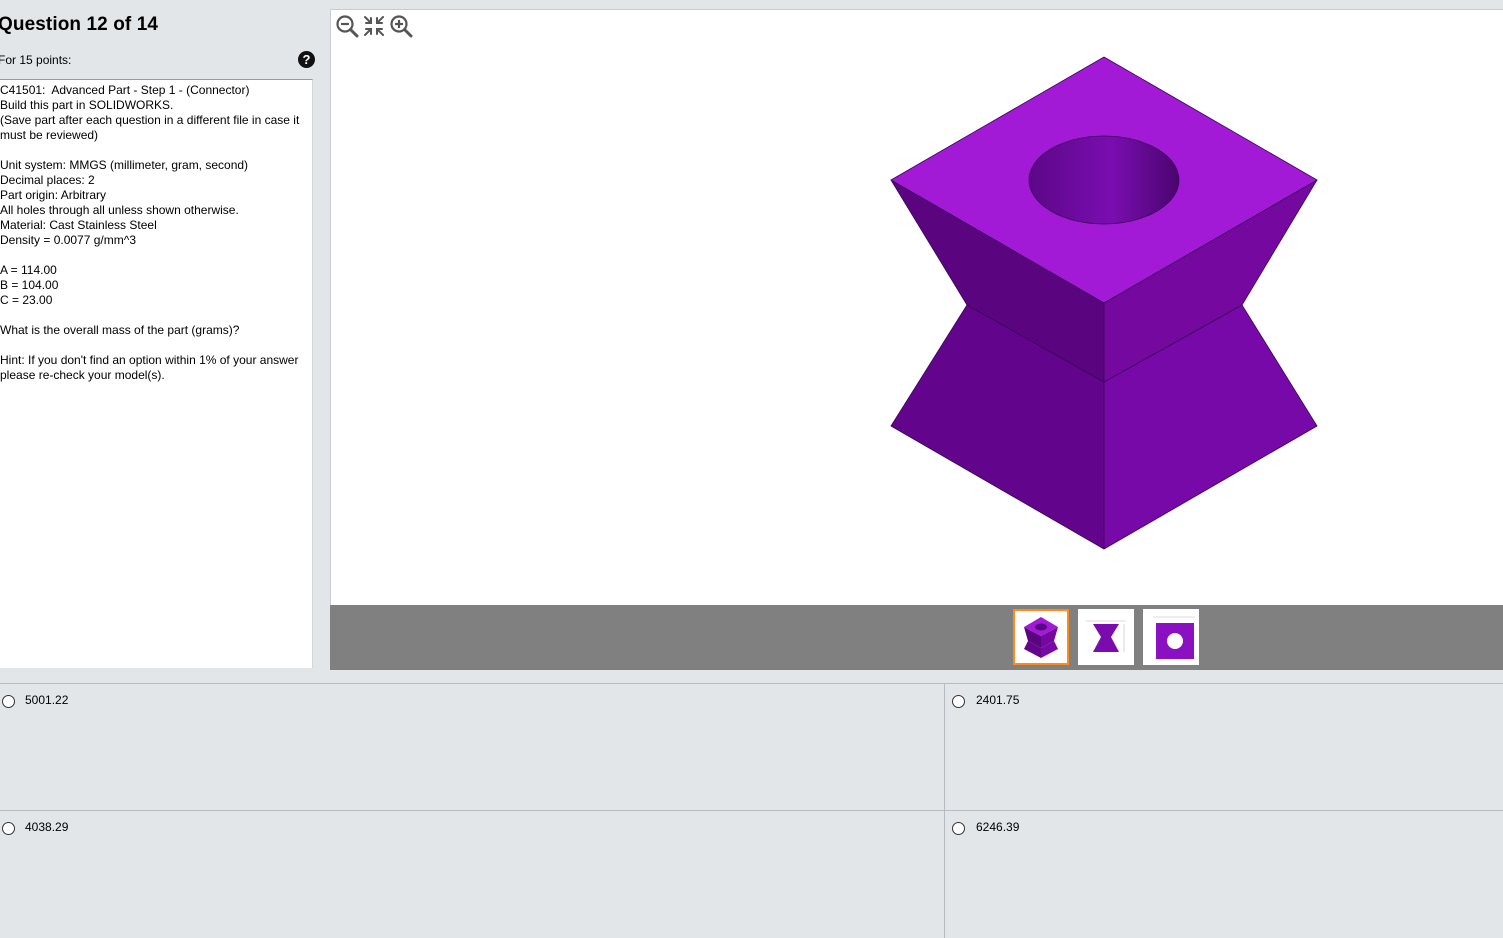 The height and width of the screenshot is (938, 1503). I want to click on view-thumbnail-strip, so click(916, 637).